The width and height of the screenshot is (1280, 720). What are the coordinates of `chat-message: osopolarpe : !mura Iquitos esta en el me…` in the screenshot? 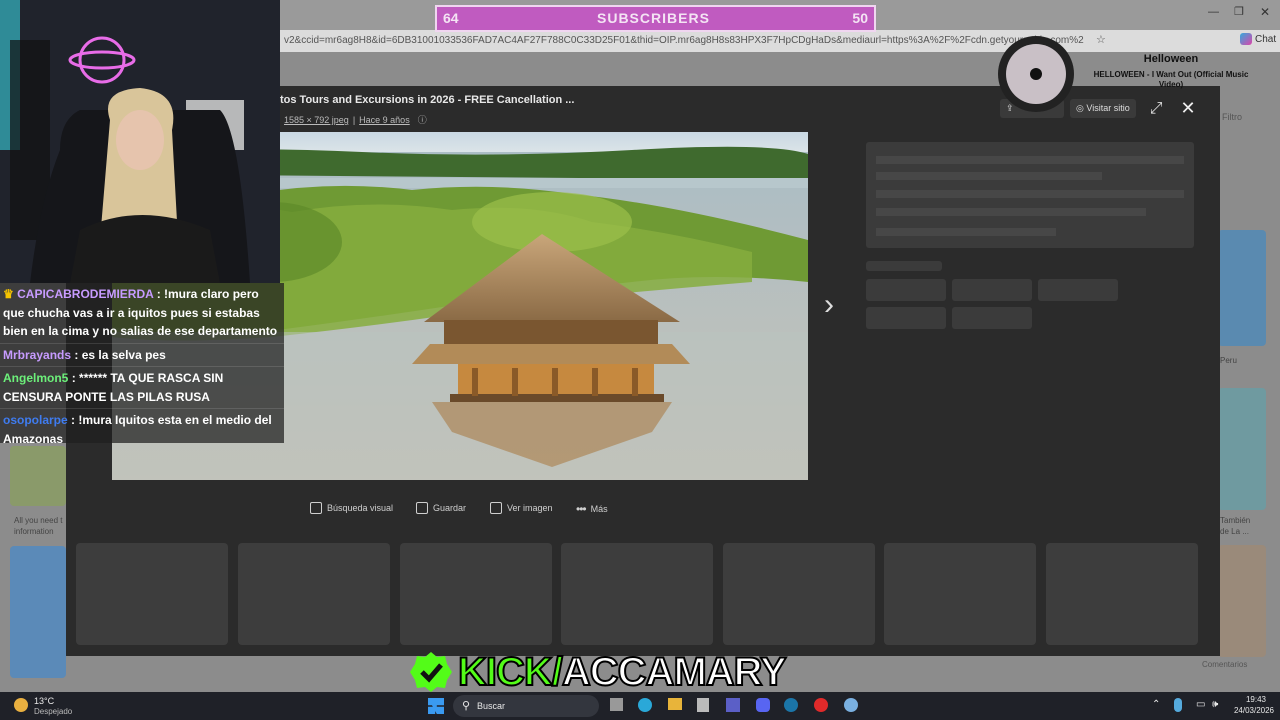 It's located at (142, 429).